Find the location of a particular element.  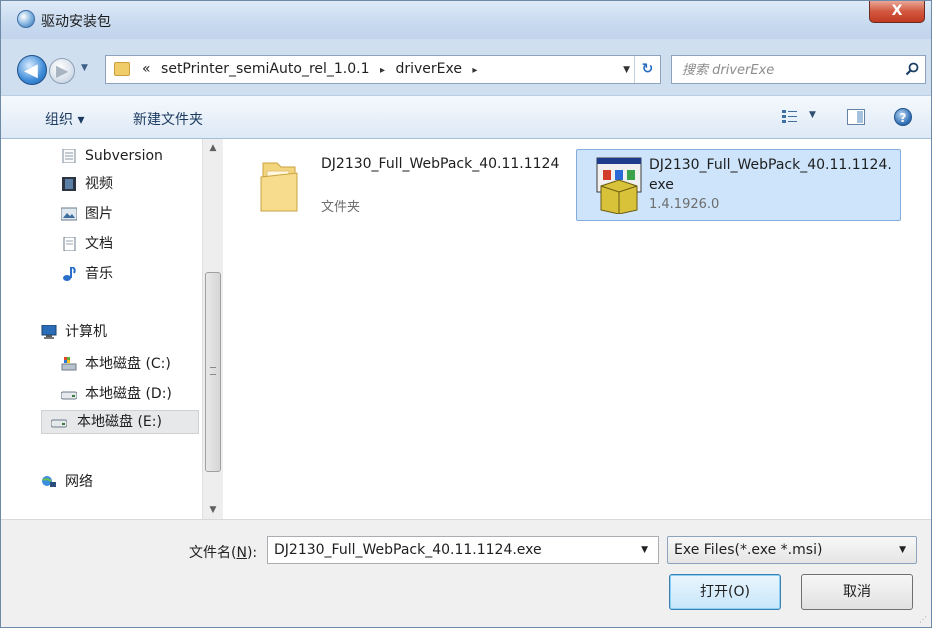

file-item-folder: DJ2130_Full_WebPack_40.11.1124 文件夹 is located at coordinates (406, 185).